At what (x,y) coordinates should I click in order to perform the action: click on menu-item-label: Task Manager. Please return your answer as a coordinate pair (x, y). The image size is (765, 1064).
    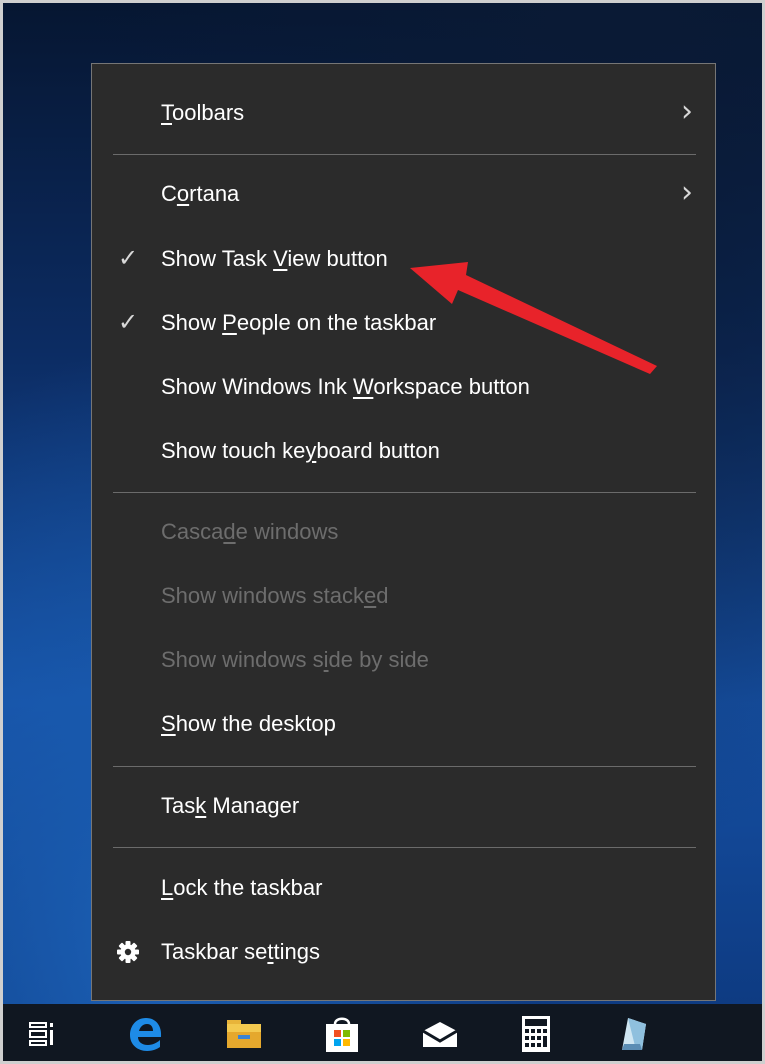
    Looking at the image, I should click on (230, 805).